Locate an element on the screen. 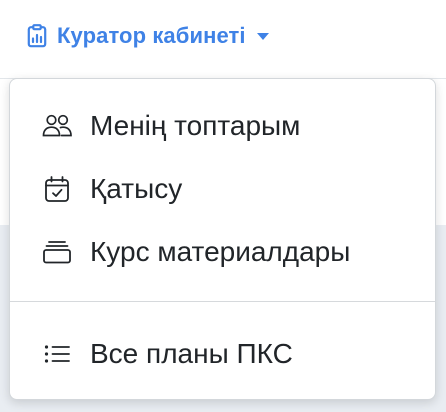 This screenshot has height=412, width=446. menu-item-label: Все планы ПКС is located at coordinates (191, 353).